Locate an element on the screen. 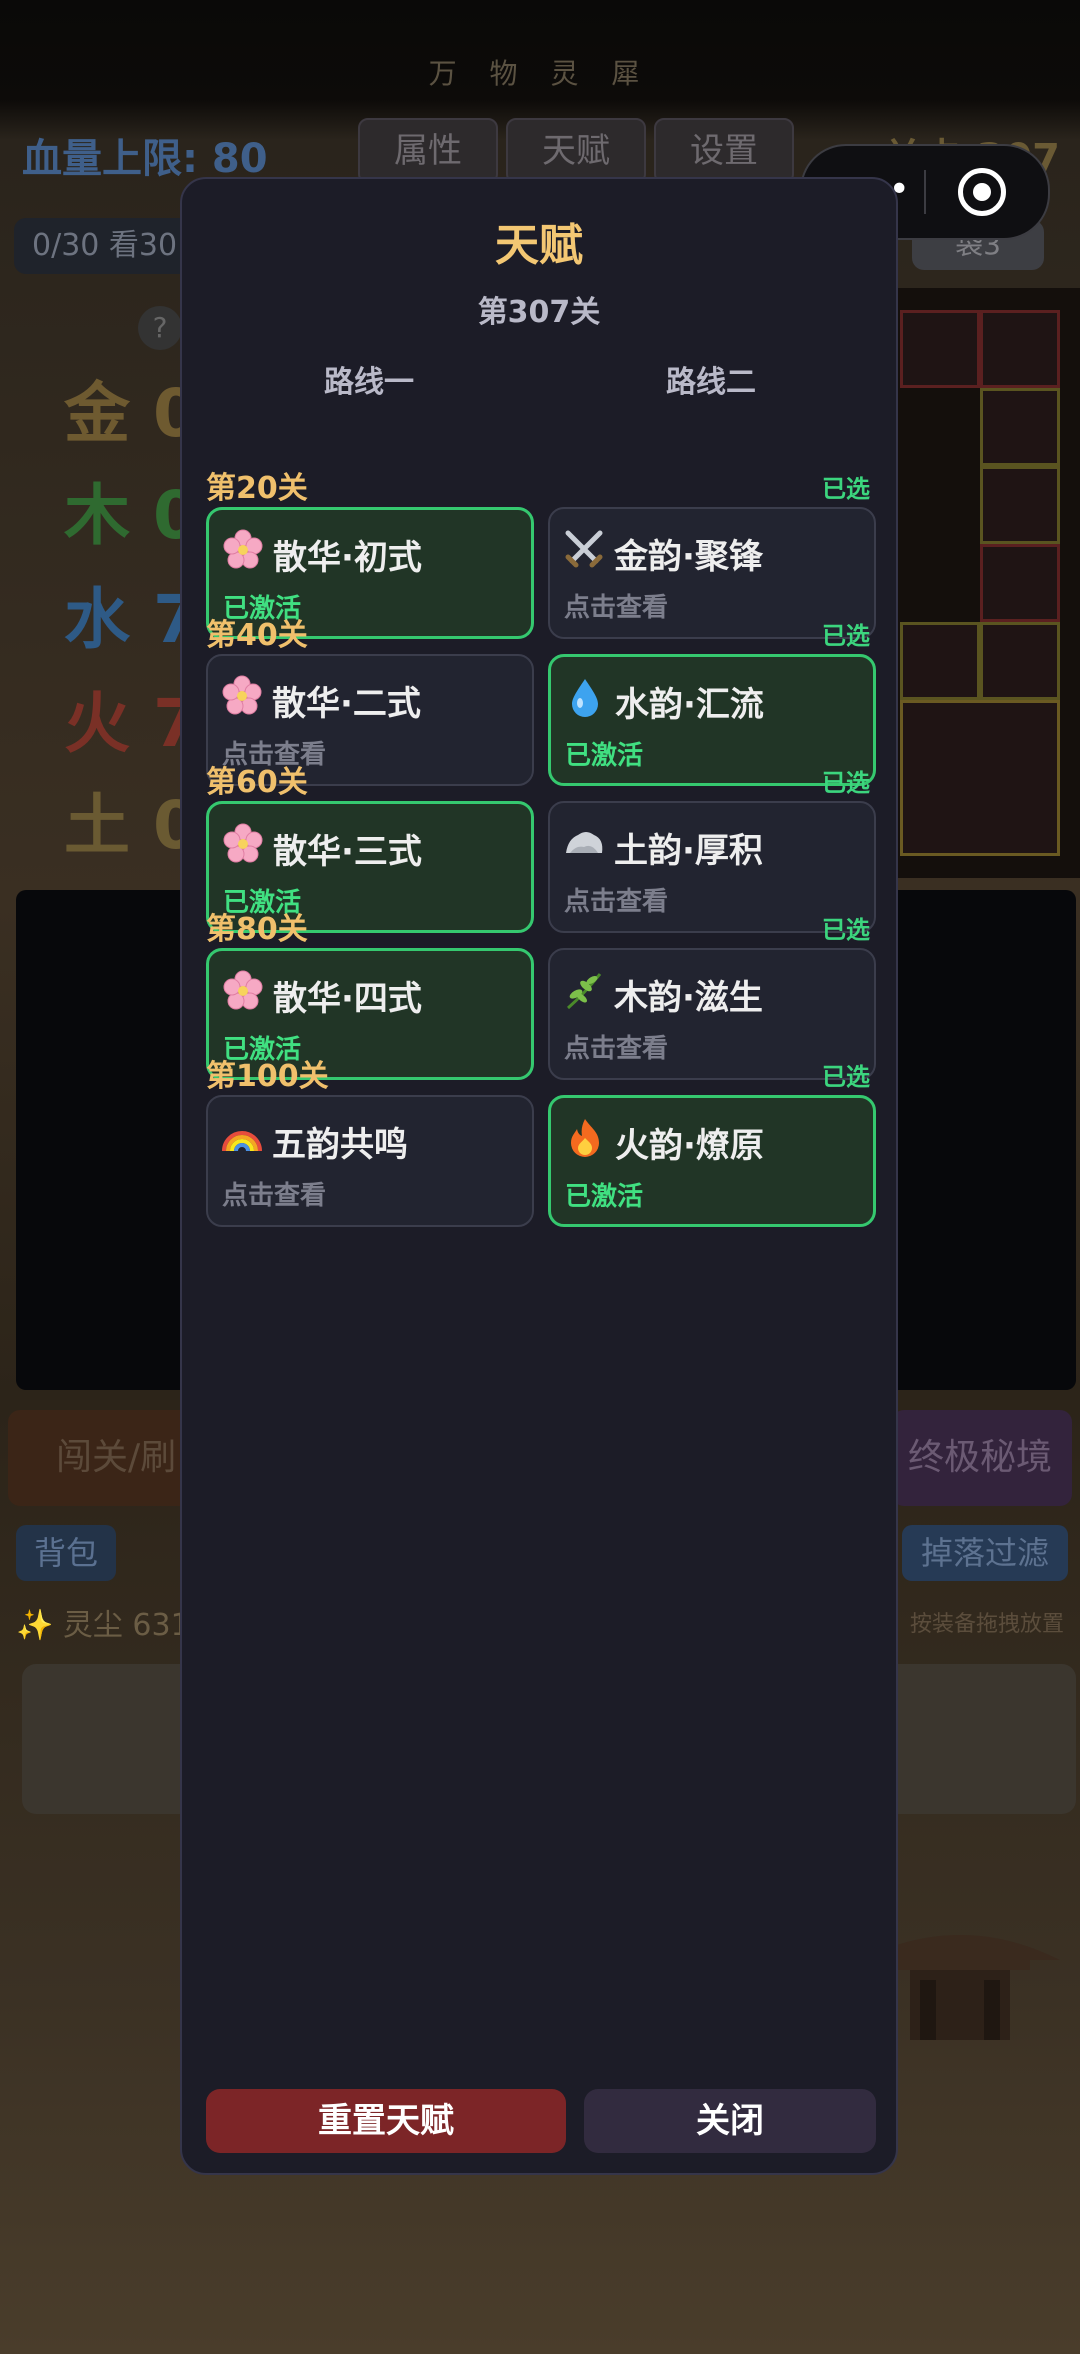 The height and width of the screenshot is (2354, 1080). talent-name: 散华·初式 is located at coordinates (347, 558).